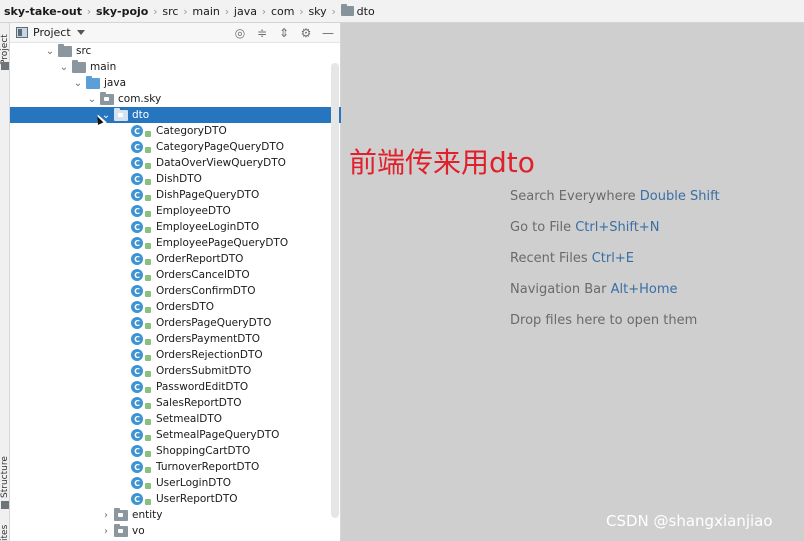 Image resolution: width=804 pixels, height=541 pixels. I want to click on tree-item-label: entity, so click(147, 515).